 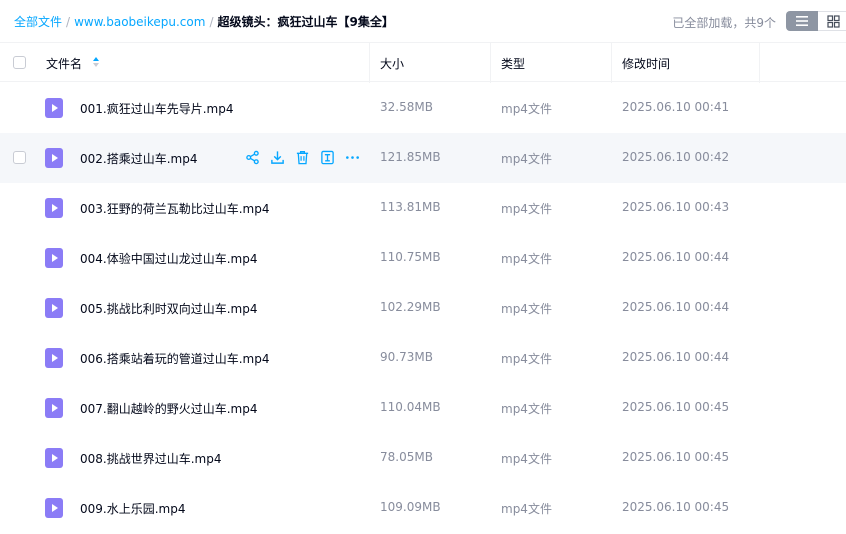 What do you see at coordinates (168, 258) in the screenshot?
I see `file-name: 004.体验中国过山龙过山车.mp4` at bounding box center [168, 258].